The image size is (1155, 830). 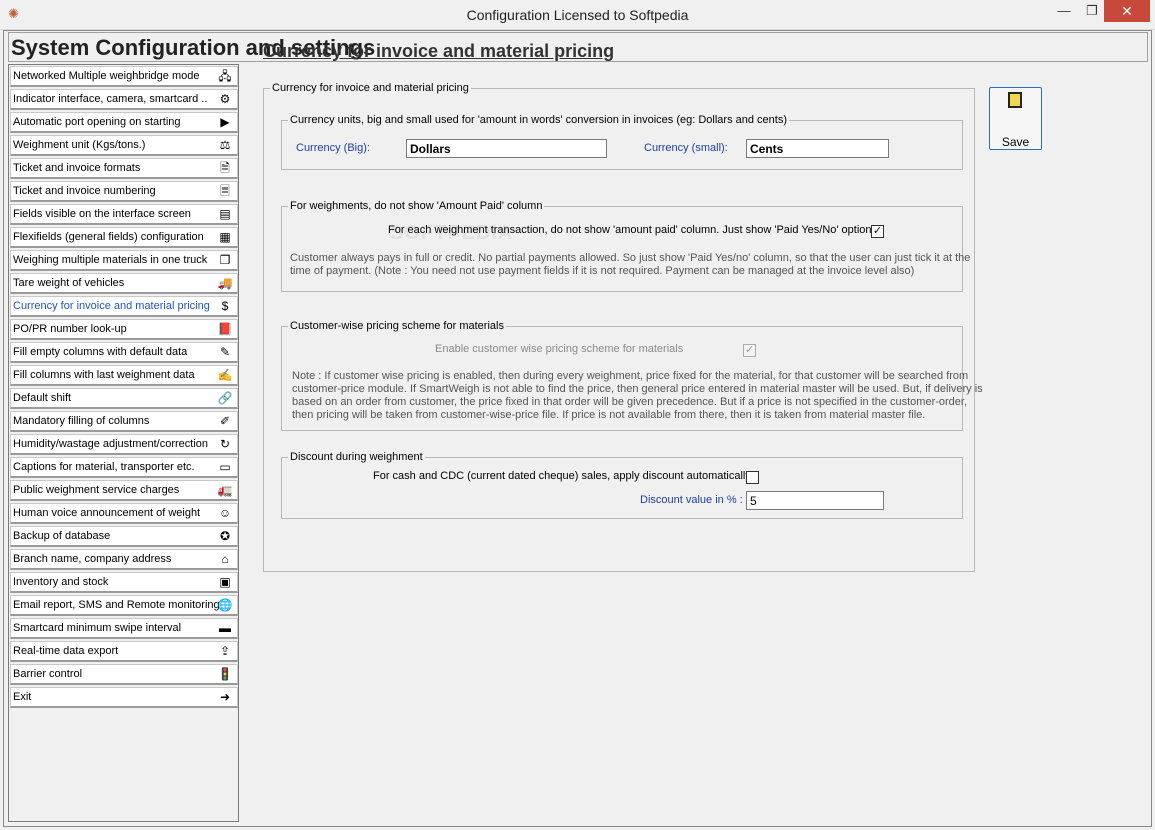 I want to click on document-icon: 🗎, so click(x=225, y=168).